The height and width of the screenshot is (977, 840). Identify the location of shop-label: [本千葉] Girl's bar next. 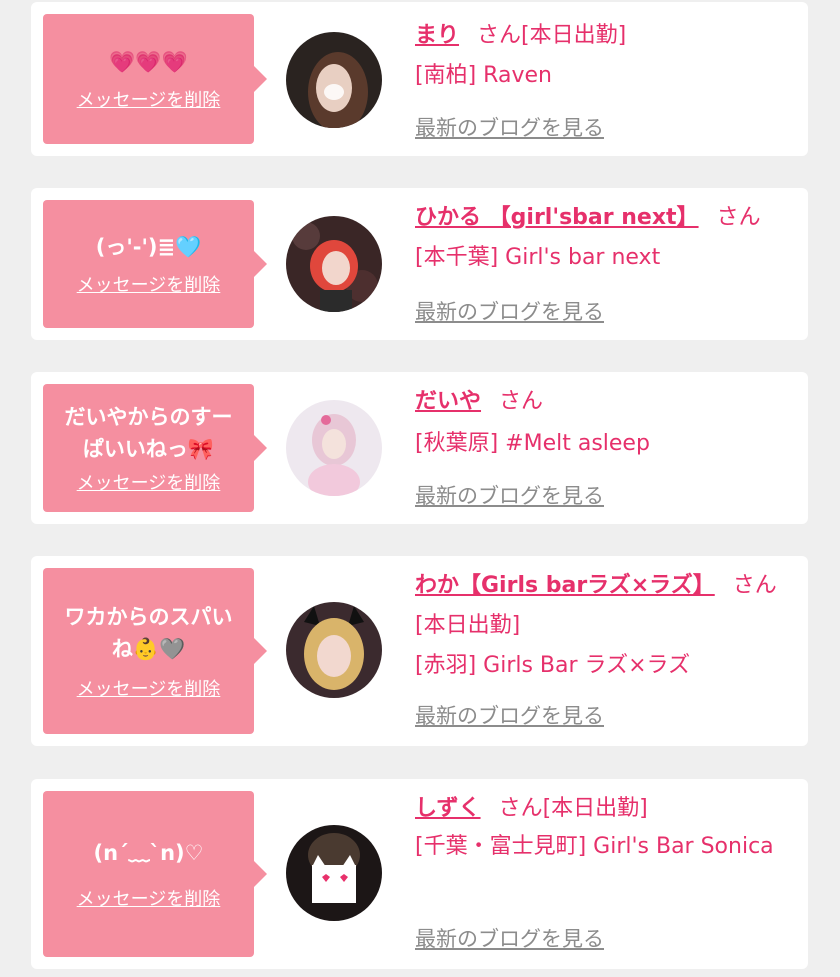
(538, 257).